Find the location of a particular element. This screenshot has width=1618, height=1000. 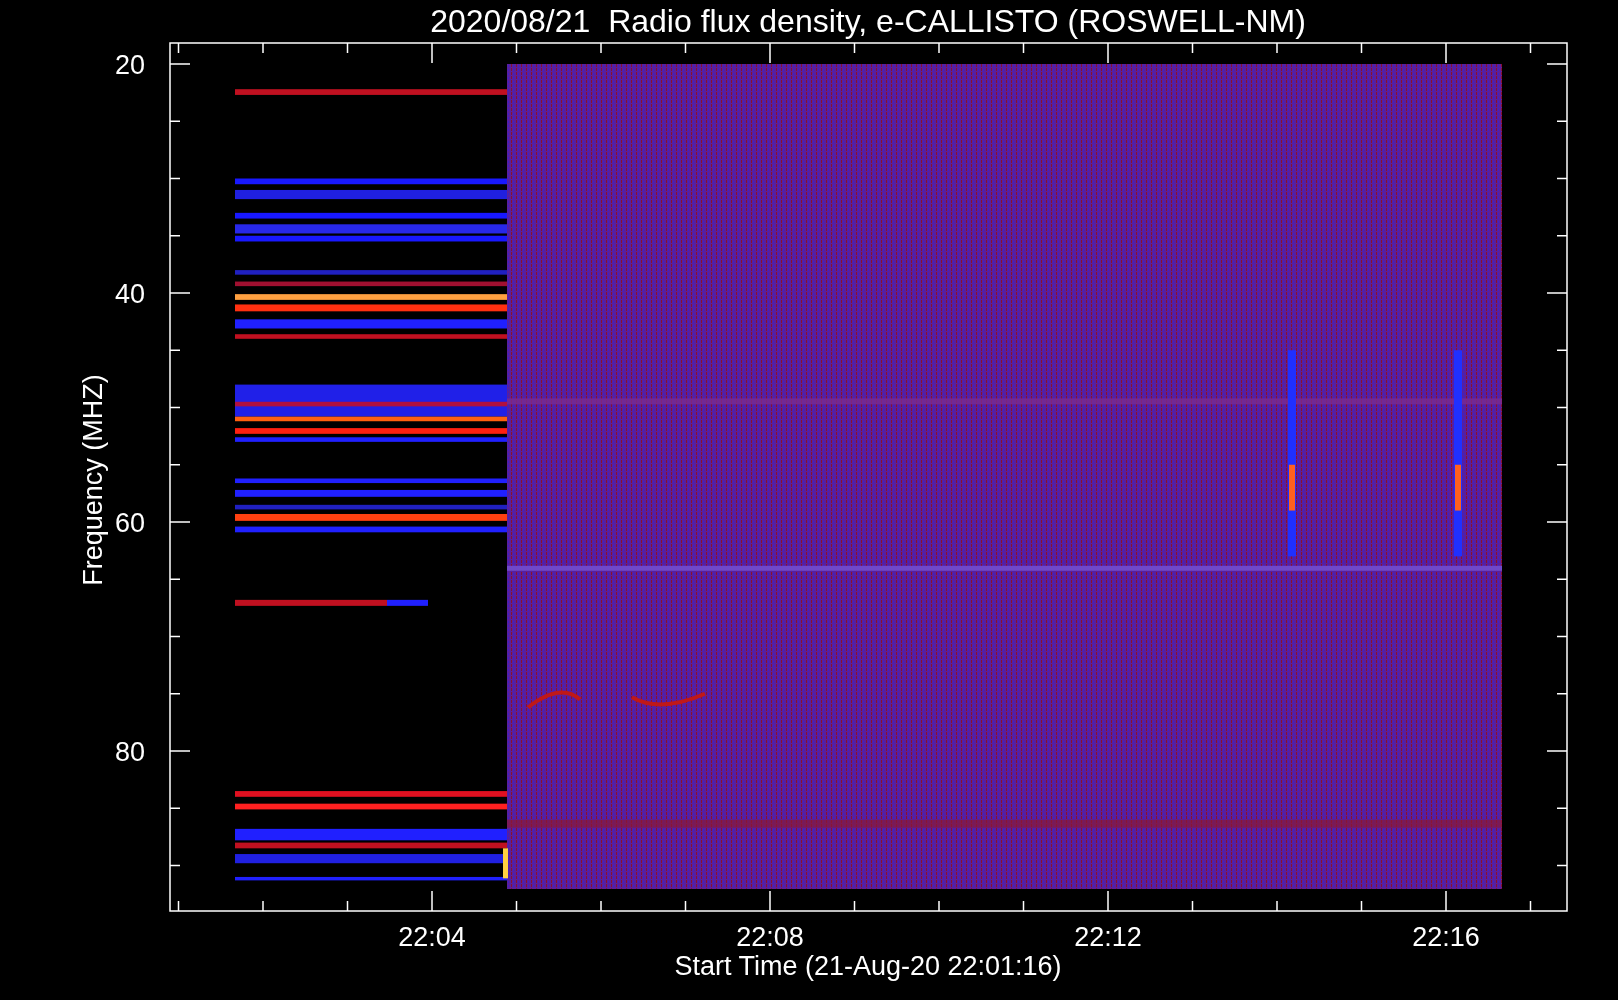

x-axis-label: Start Time (21-Aug-20 22:01:16) is located at coordinates (868, 966).